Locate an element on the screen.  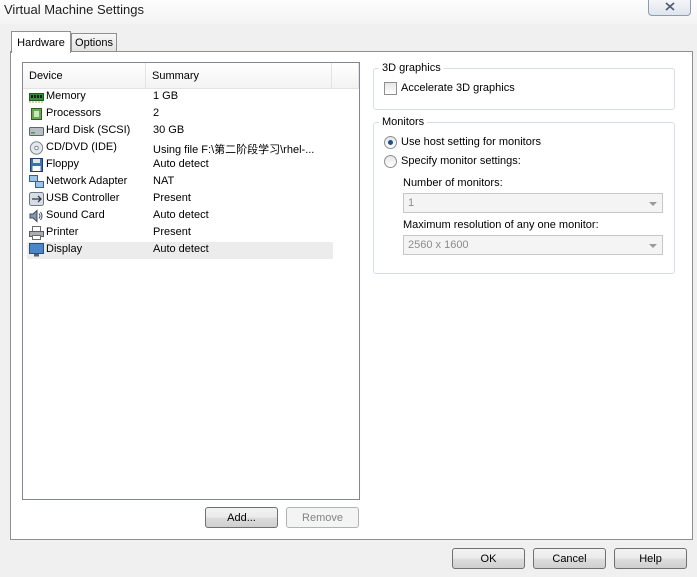
number-of-monitors-label: Number of monitors: is located at coordinates (453, 183).